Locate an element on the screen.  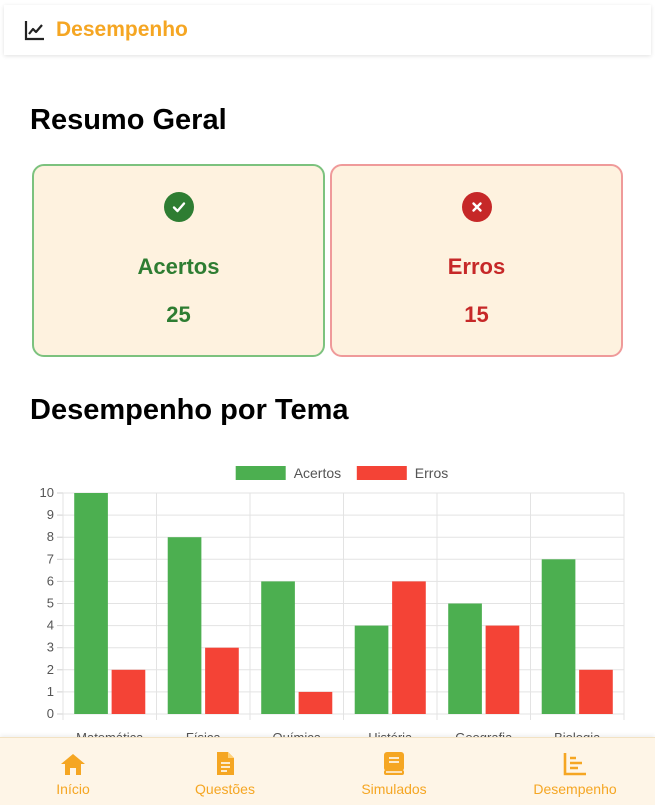
bottom-nav: Início Questões Simulados Desempenho is located at coordinates (327, 771).